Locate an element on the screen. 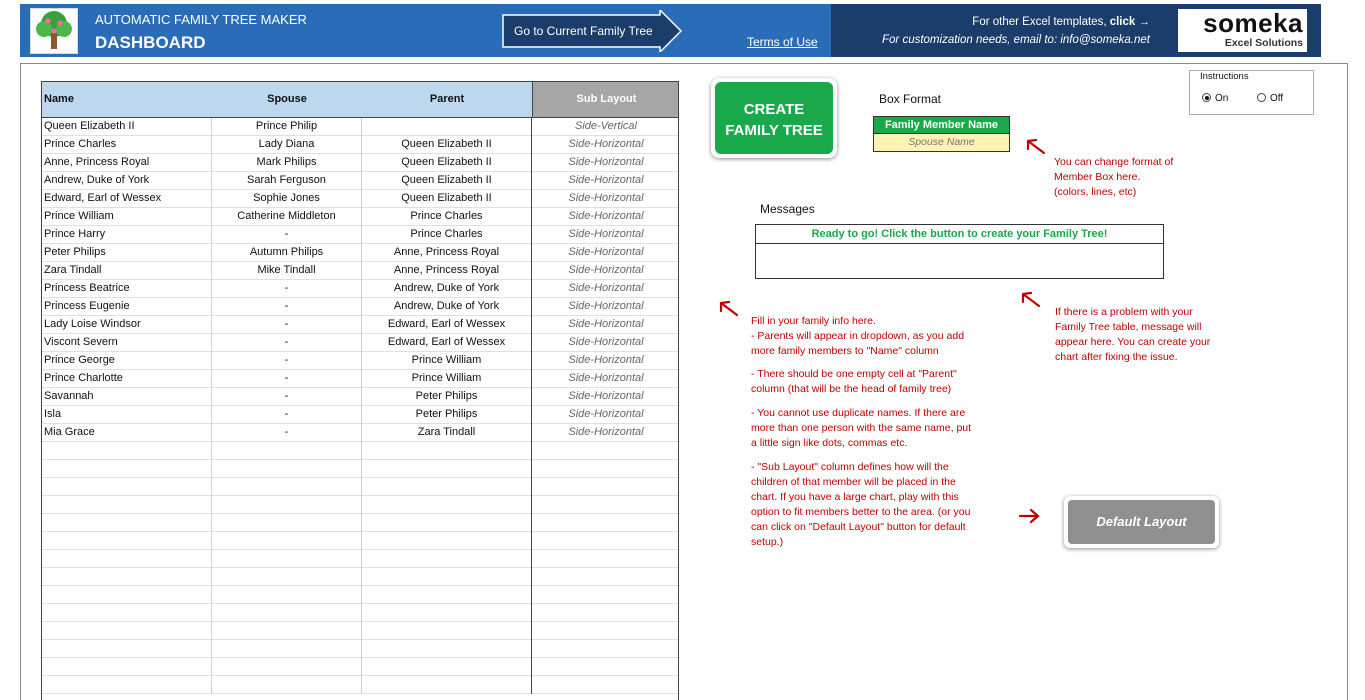  name-cell: Savannah is located at coordinates (127, 397).